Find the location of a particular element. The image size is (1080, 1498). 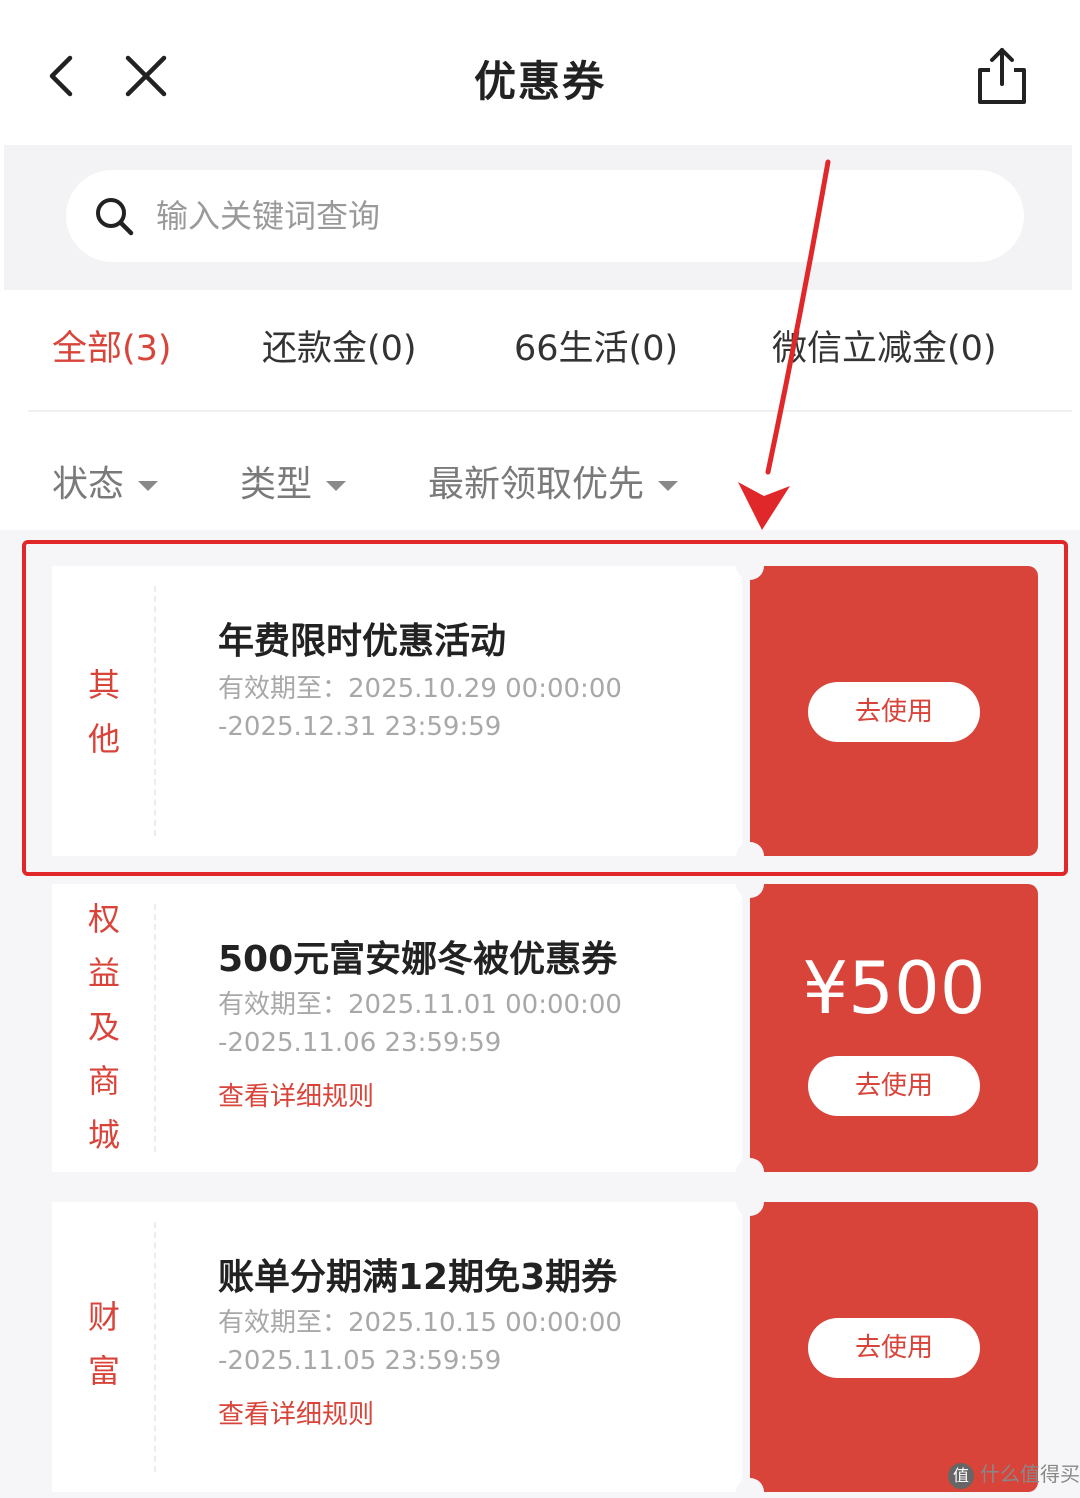

filter-type-label: 类型 is located at coordinates (276, 484).